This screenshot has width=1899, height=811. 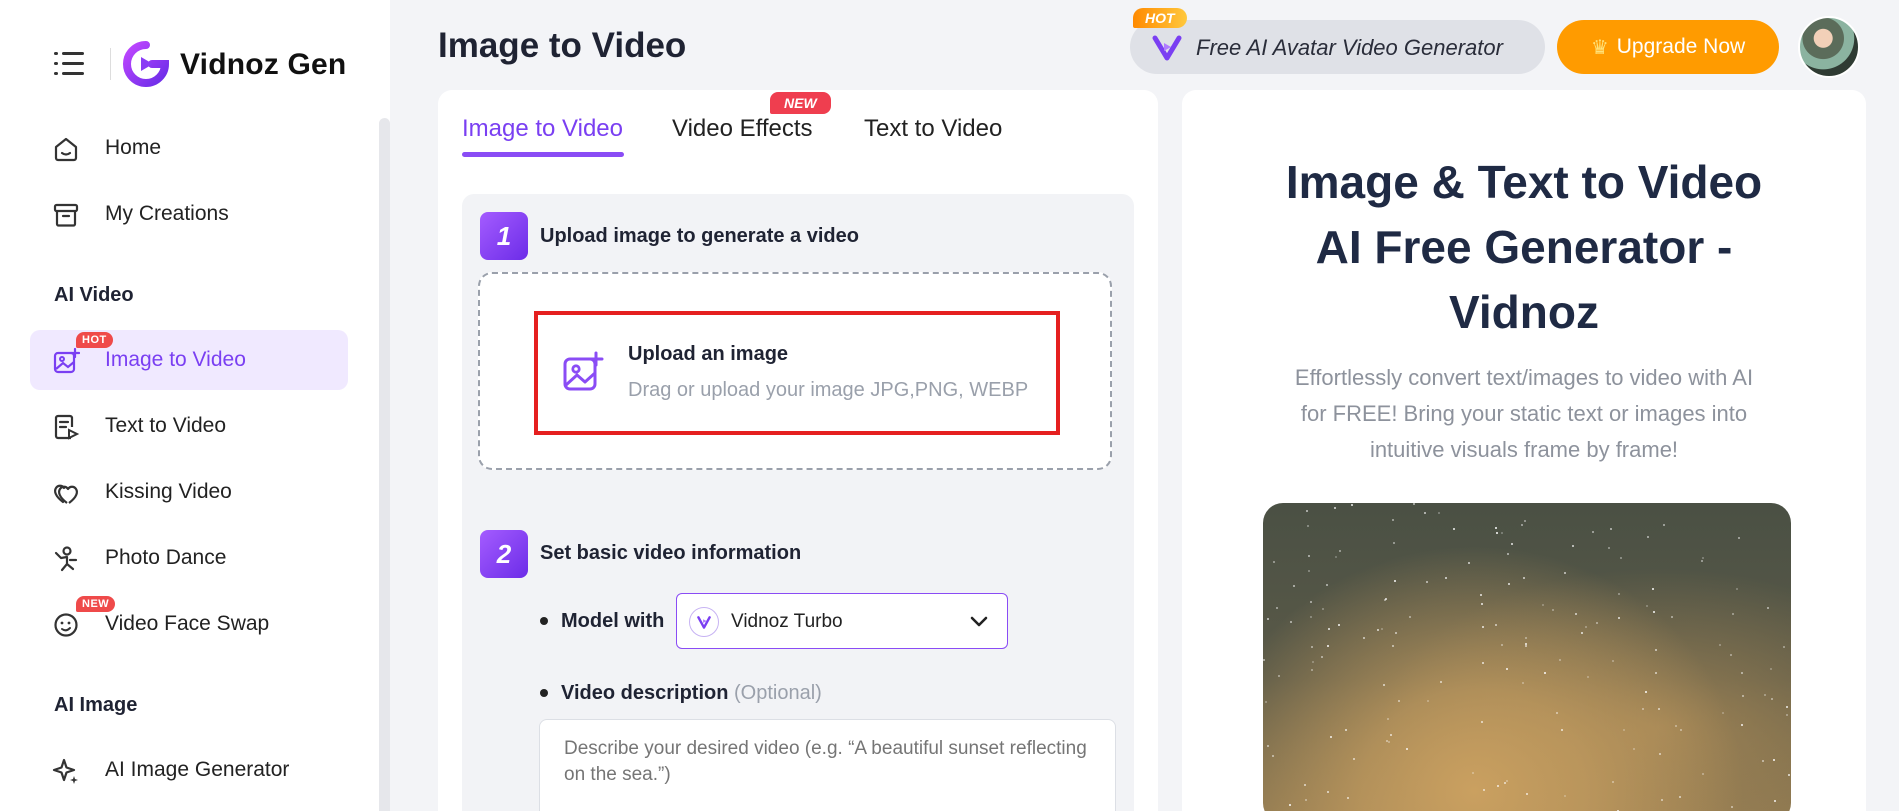 I want to click on logo-divider, so click(x=110, y=64).